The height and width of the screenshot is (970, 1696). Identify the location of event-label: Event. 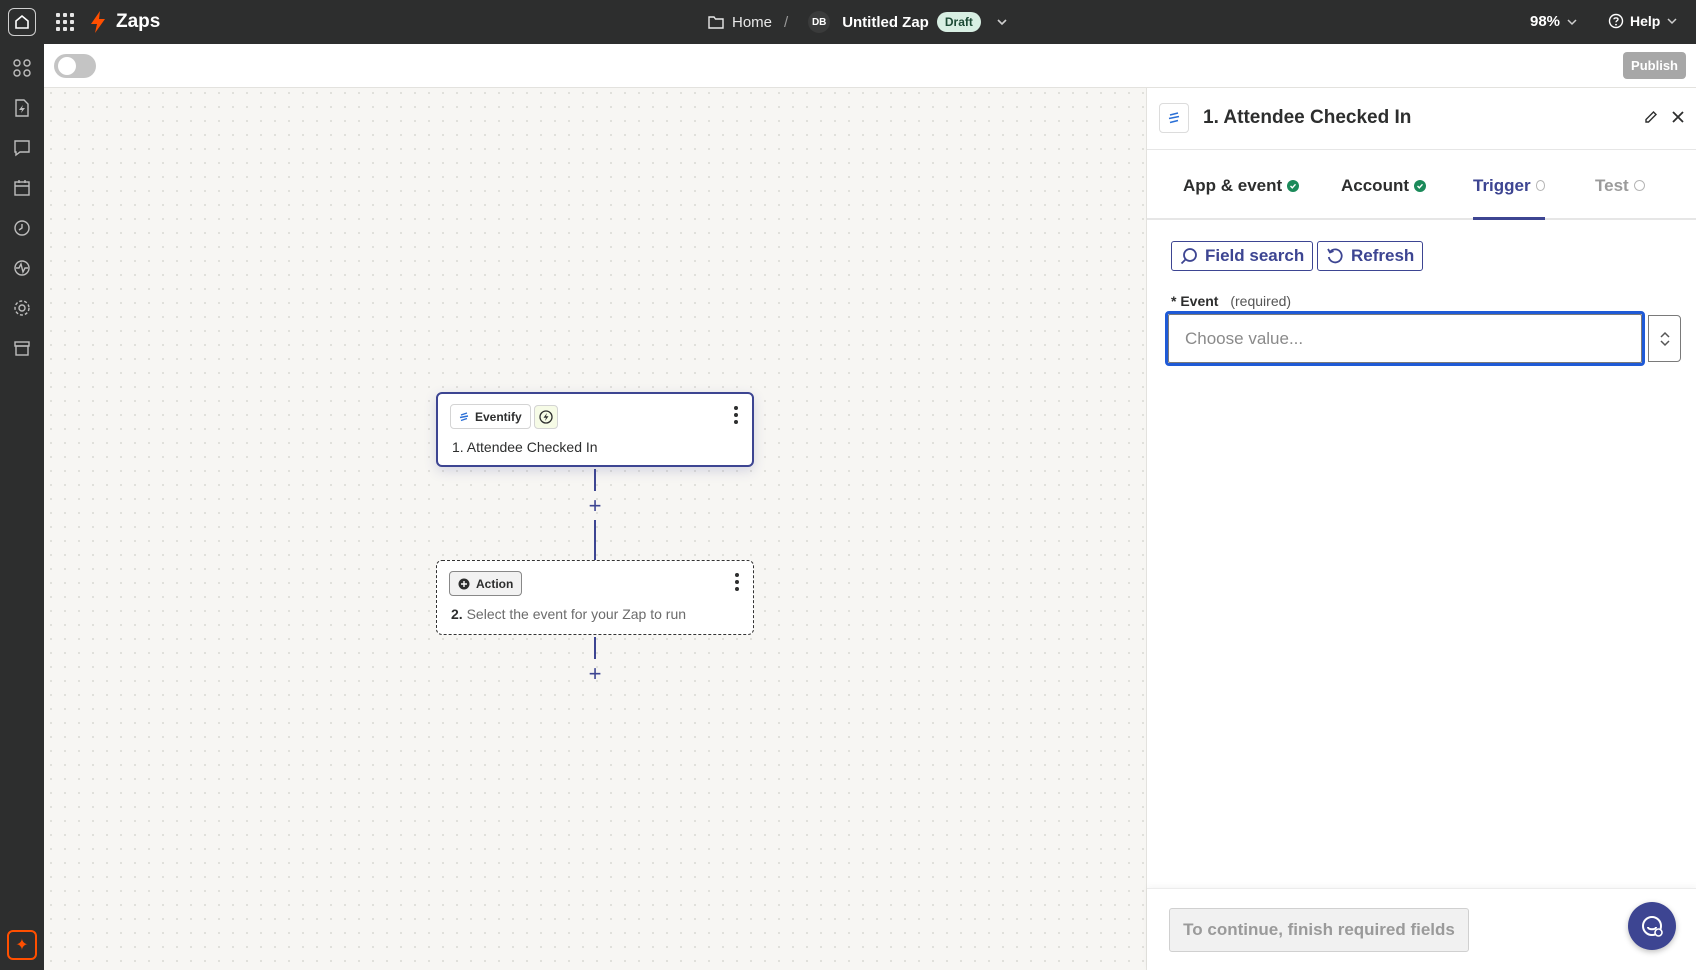
(1199, 301).